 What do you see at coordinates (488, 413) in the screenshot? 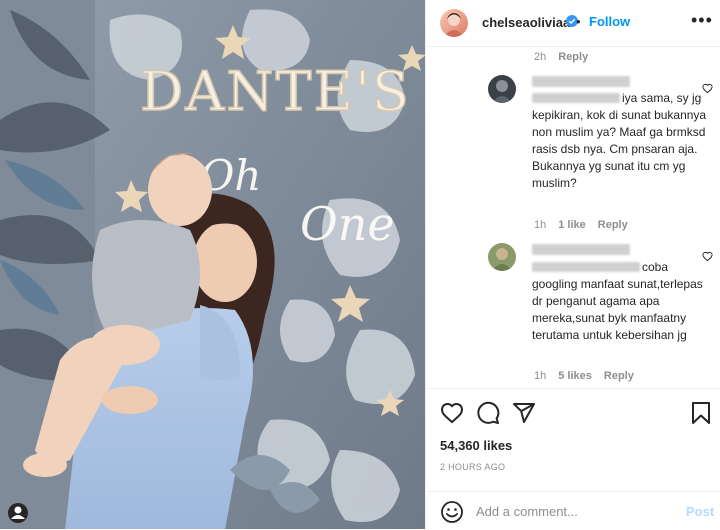
I see `comment-icon` at bounding box center [488, 413].